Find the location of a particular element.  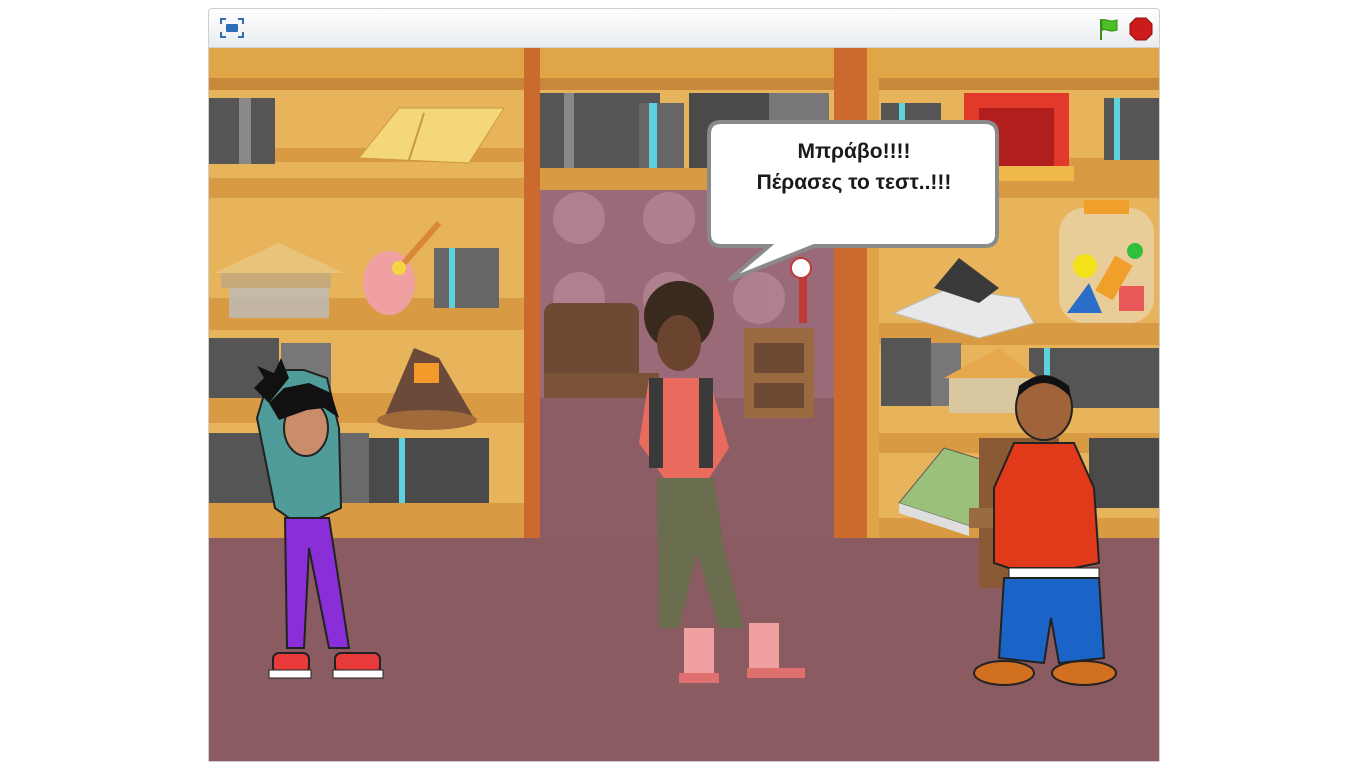

green-flag-button is located at coordinates (1109, 29).